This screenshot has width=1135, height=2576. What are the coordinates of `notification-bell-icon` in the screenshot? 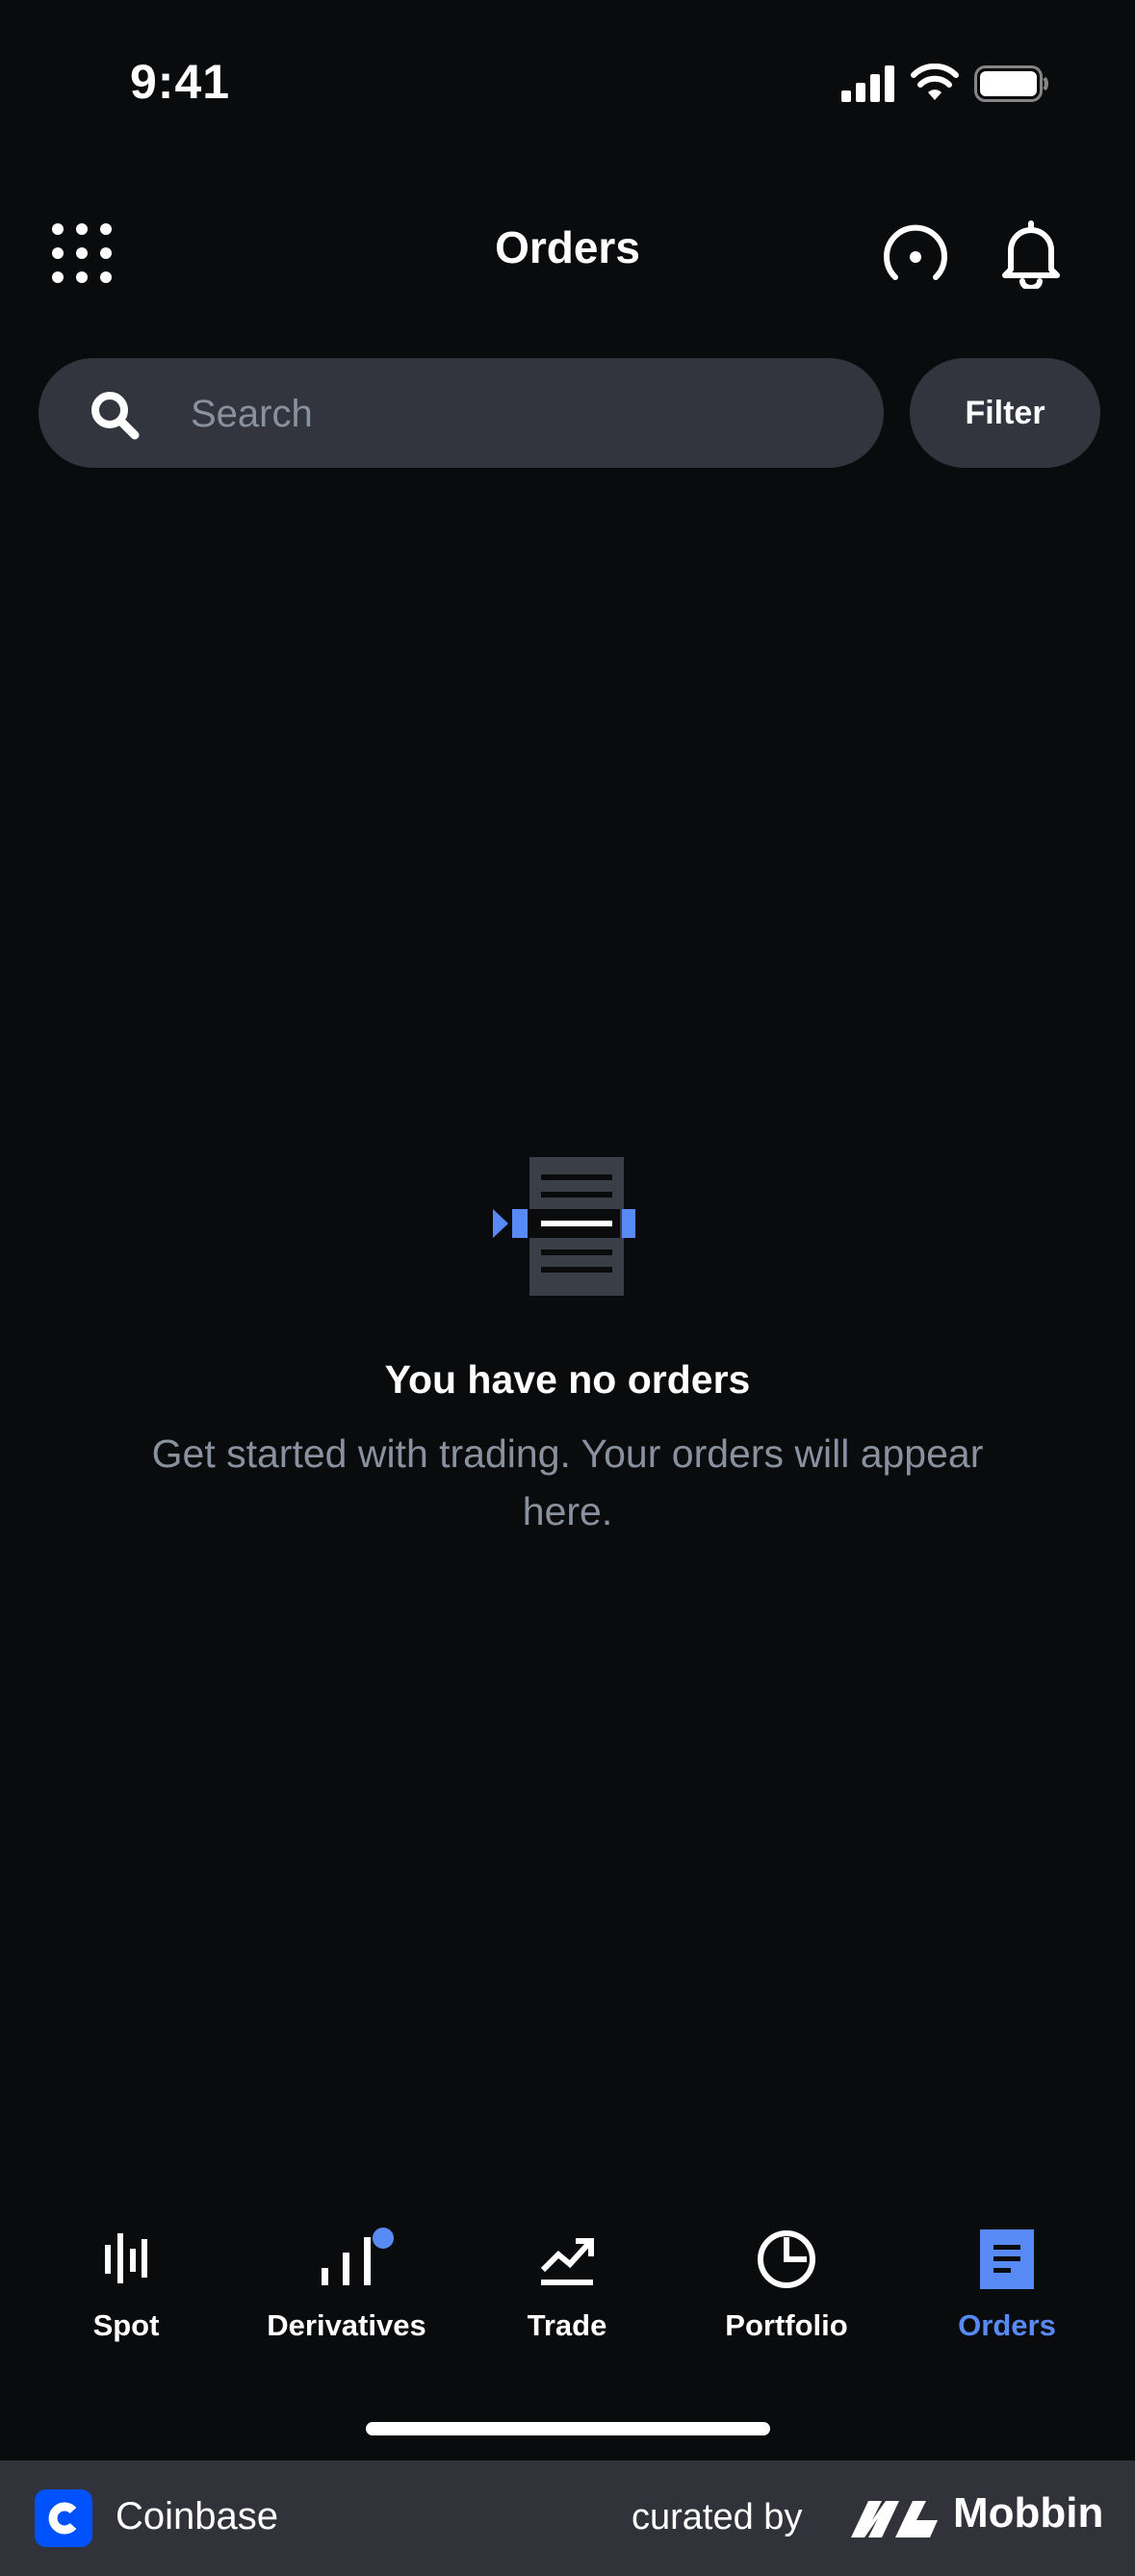 It's located at (1031, 254).